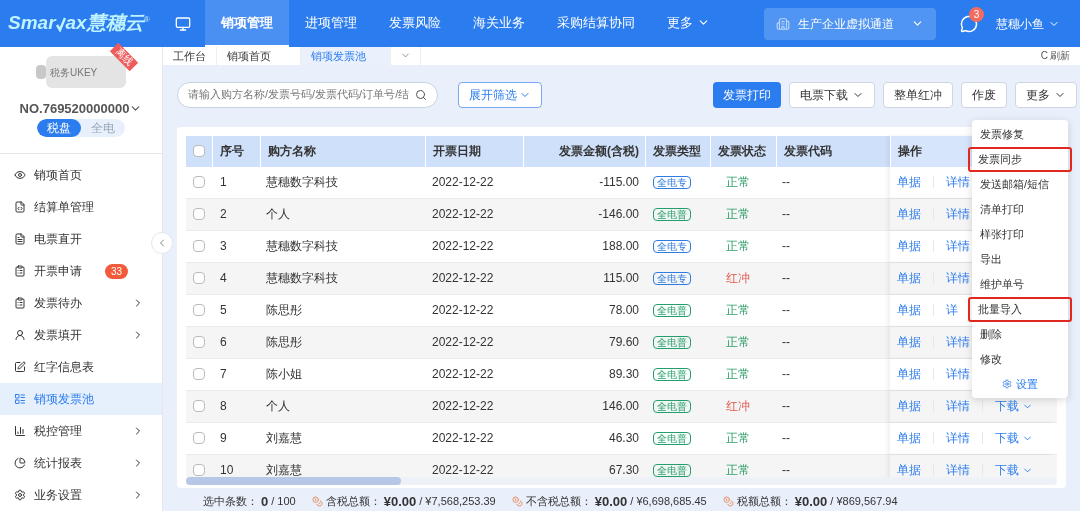 The image size is (1080, 511). What do you see at coordinates (1020, 334) in the screenshot?
I see `menu-item: 删除` at bounding box center [1020, 334].